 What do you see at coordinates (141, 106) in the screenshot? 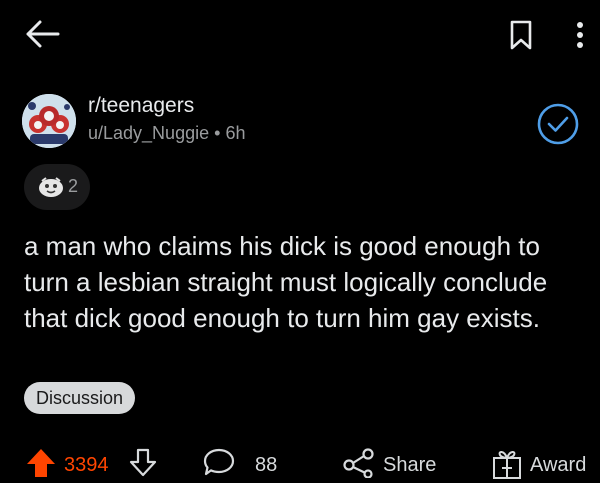
I see `subreddit-name: r/teenagers` at bounding box center [141, 106].